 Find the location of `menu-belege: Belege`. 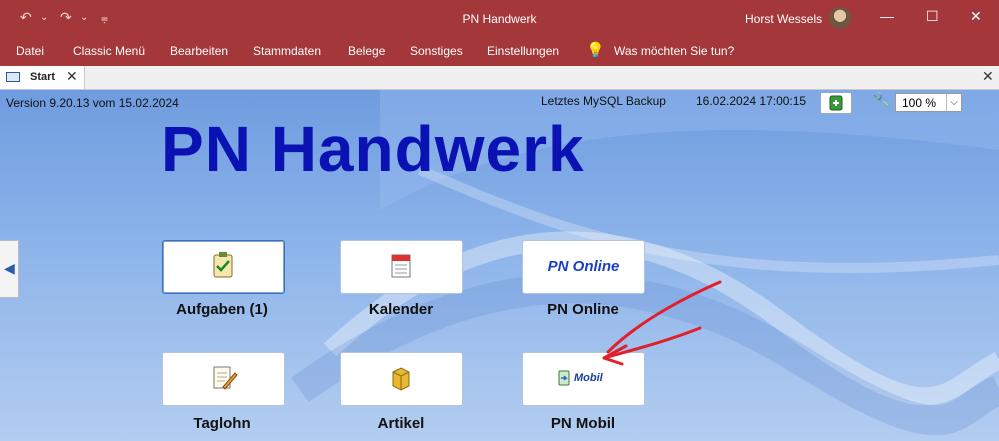

menu-belege: Belege is located at coordinates (366, 51).